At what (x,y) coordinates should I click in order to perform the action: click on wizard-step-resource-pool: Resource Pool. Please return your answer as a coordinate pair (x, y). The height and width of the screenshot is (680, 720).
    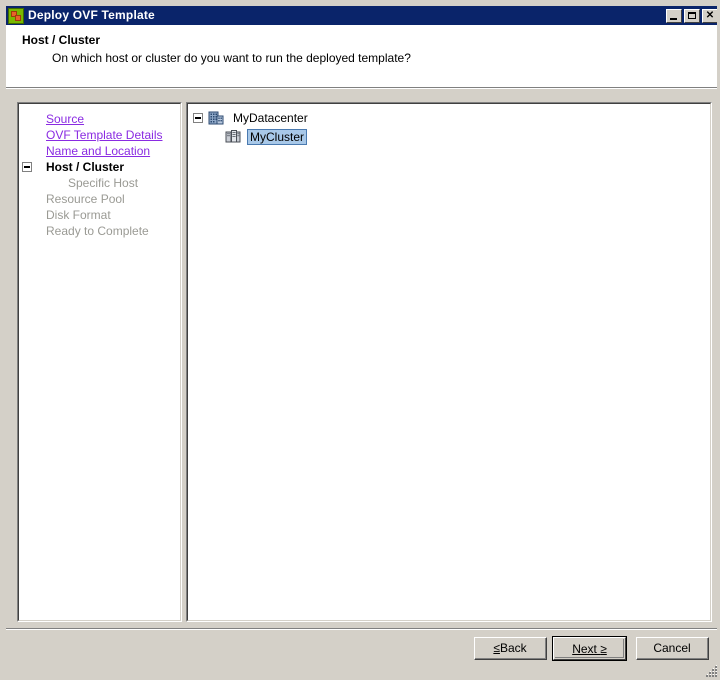
    Looking at the image, I should click on (99, 199).